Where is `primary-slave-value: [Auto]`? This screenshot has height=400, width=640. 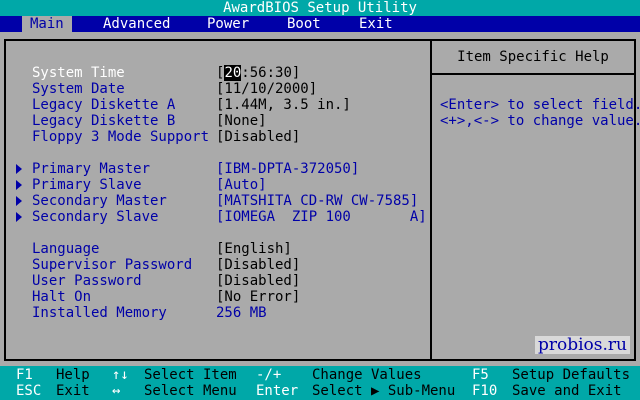
primary-slave-value: [Auto] is located at coordinates (241, 185).